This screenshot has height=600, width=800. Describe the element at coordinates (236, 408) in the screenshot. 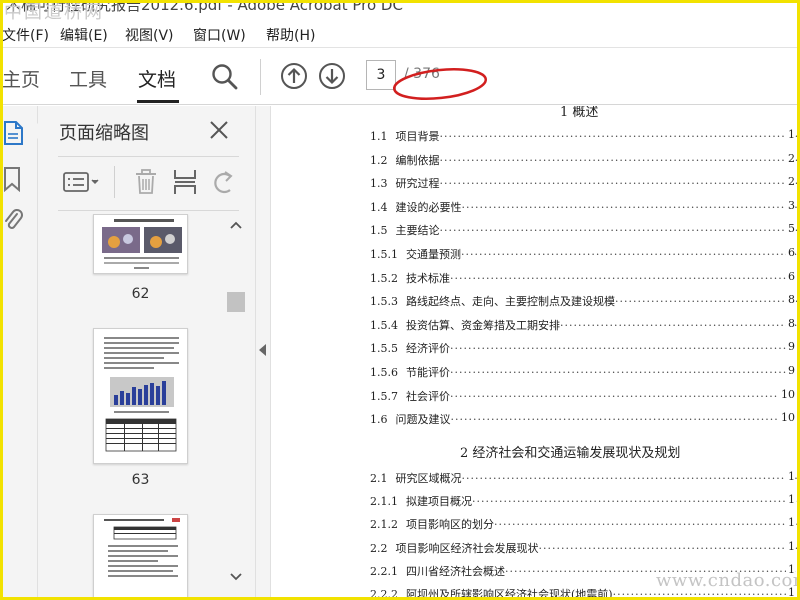

I see `thumbnail-scrollbar` at that location.